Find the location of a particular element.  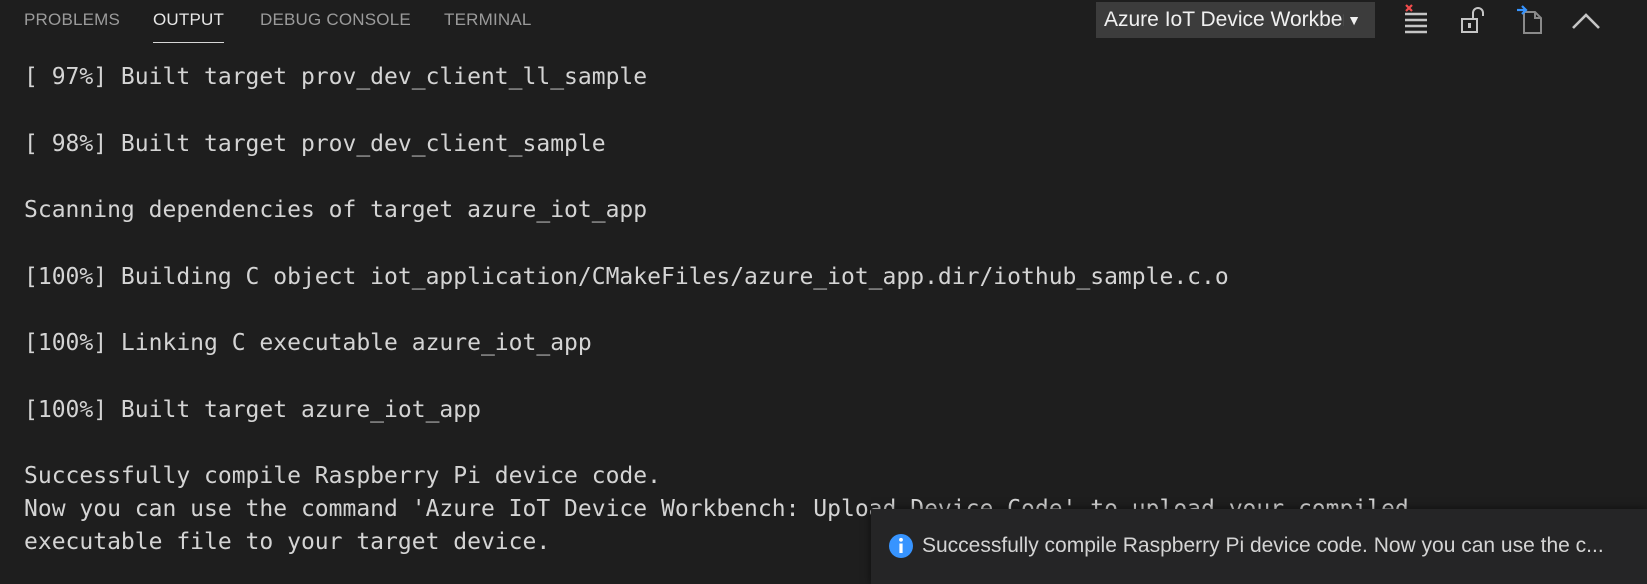

lock-scroll-icon is located at coordinates (1474, 20).